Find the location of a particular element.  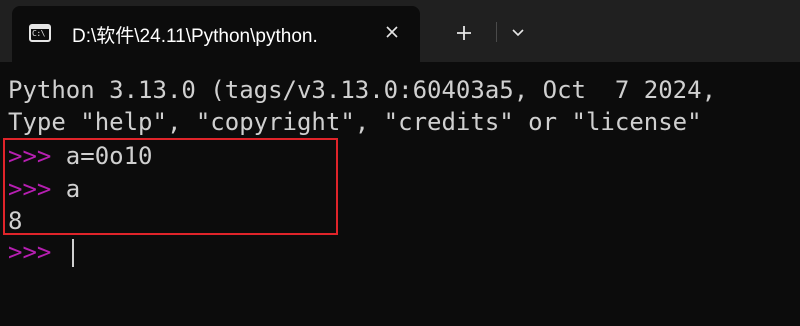

toolbar-divider is located at coordinates (496, 32).